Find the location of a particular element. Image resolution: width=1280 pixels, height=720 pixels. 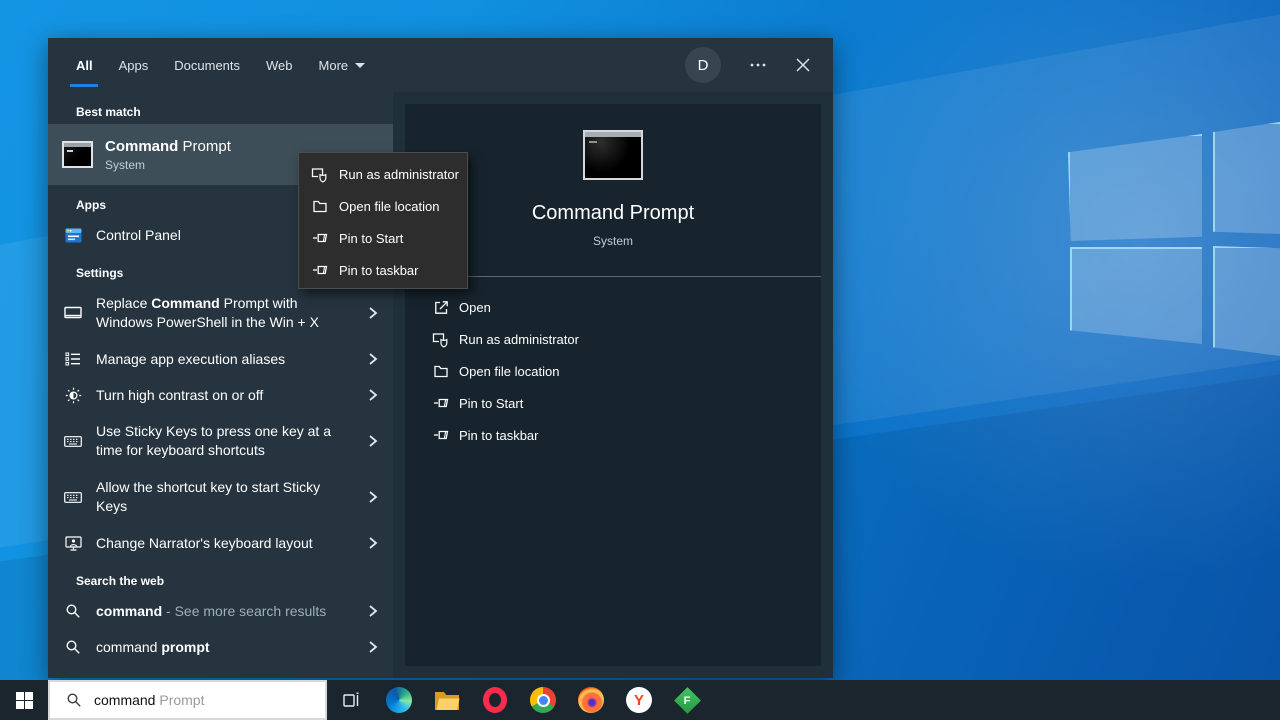

search-tab-bar: All Apps Documents Web More D is located at coordinates (440, 65).